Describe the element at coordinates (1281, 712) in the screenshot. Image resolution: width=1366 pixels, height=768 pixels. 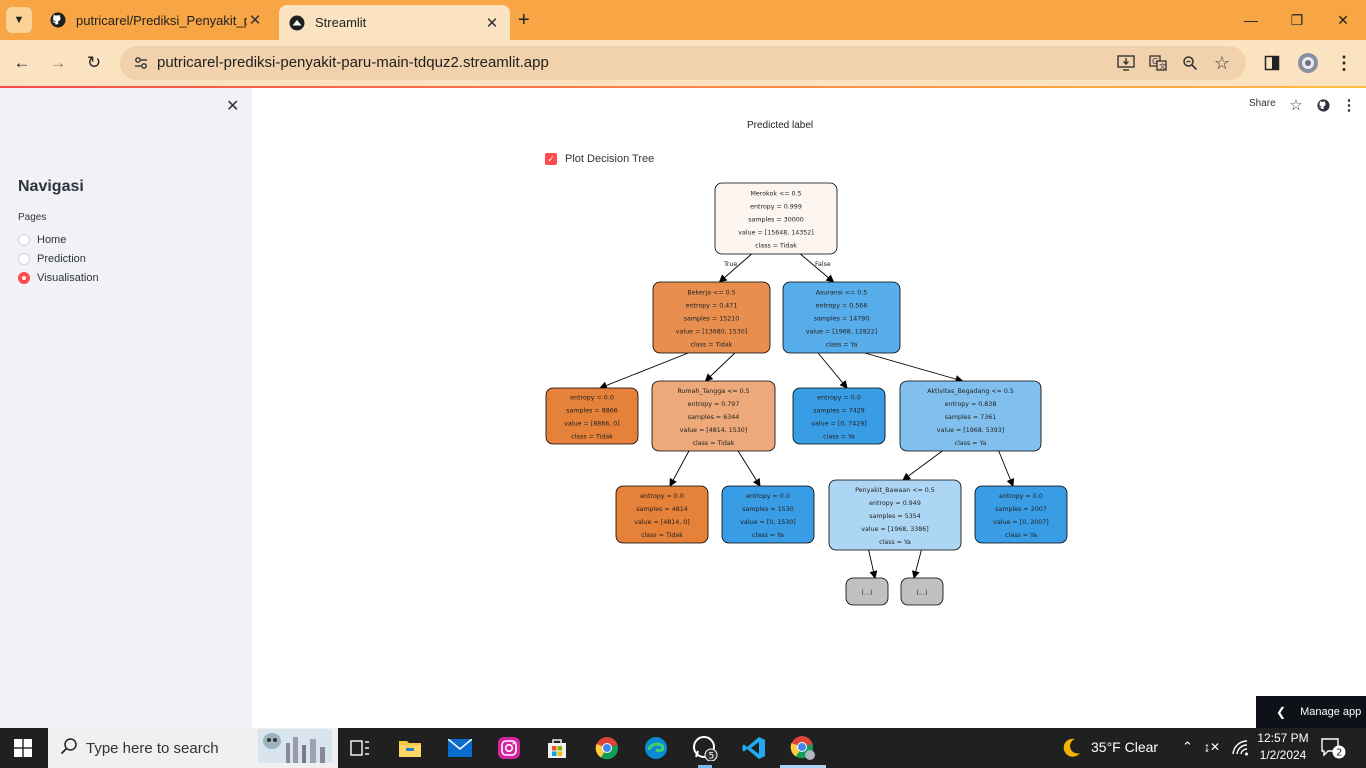
I see `chevron-left-icon: ❮` at that location.